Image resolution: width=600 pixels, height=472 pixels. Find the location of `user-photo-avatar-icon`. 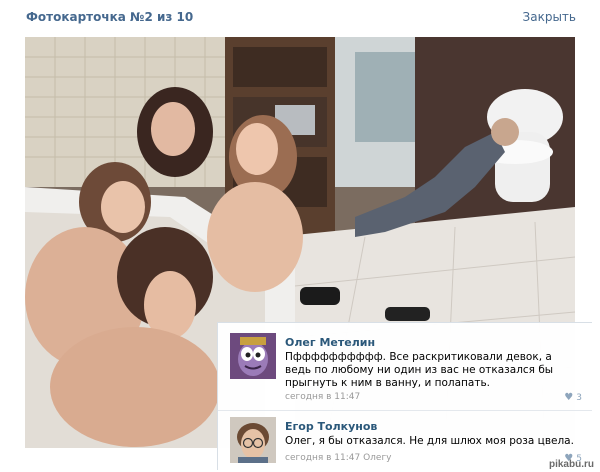

user-photo-avatar-icon is located at coordinates (253, 440).